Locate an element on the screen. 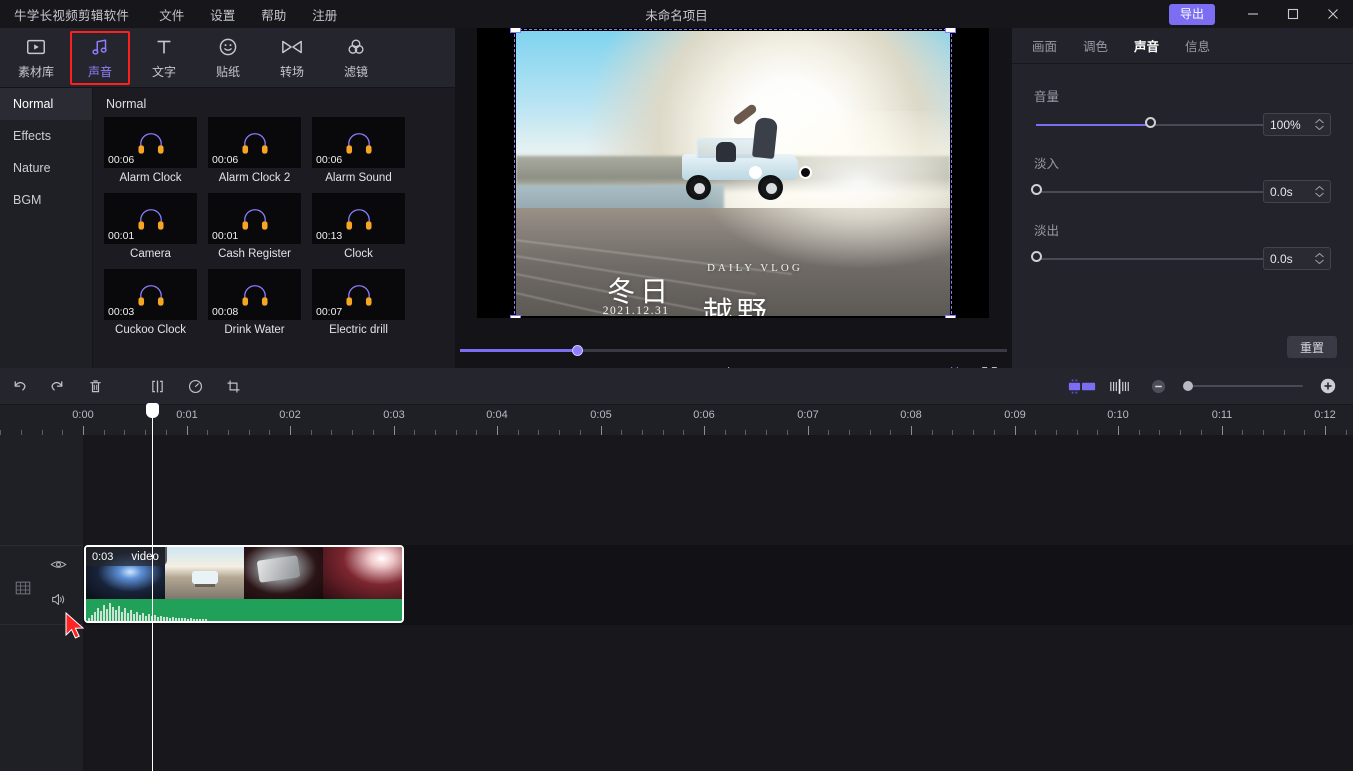 This screenshot has height=771, width=1353. overlay-handle-left is located at coordinates (755, 172).